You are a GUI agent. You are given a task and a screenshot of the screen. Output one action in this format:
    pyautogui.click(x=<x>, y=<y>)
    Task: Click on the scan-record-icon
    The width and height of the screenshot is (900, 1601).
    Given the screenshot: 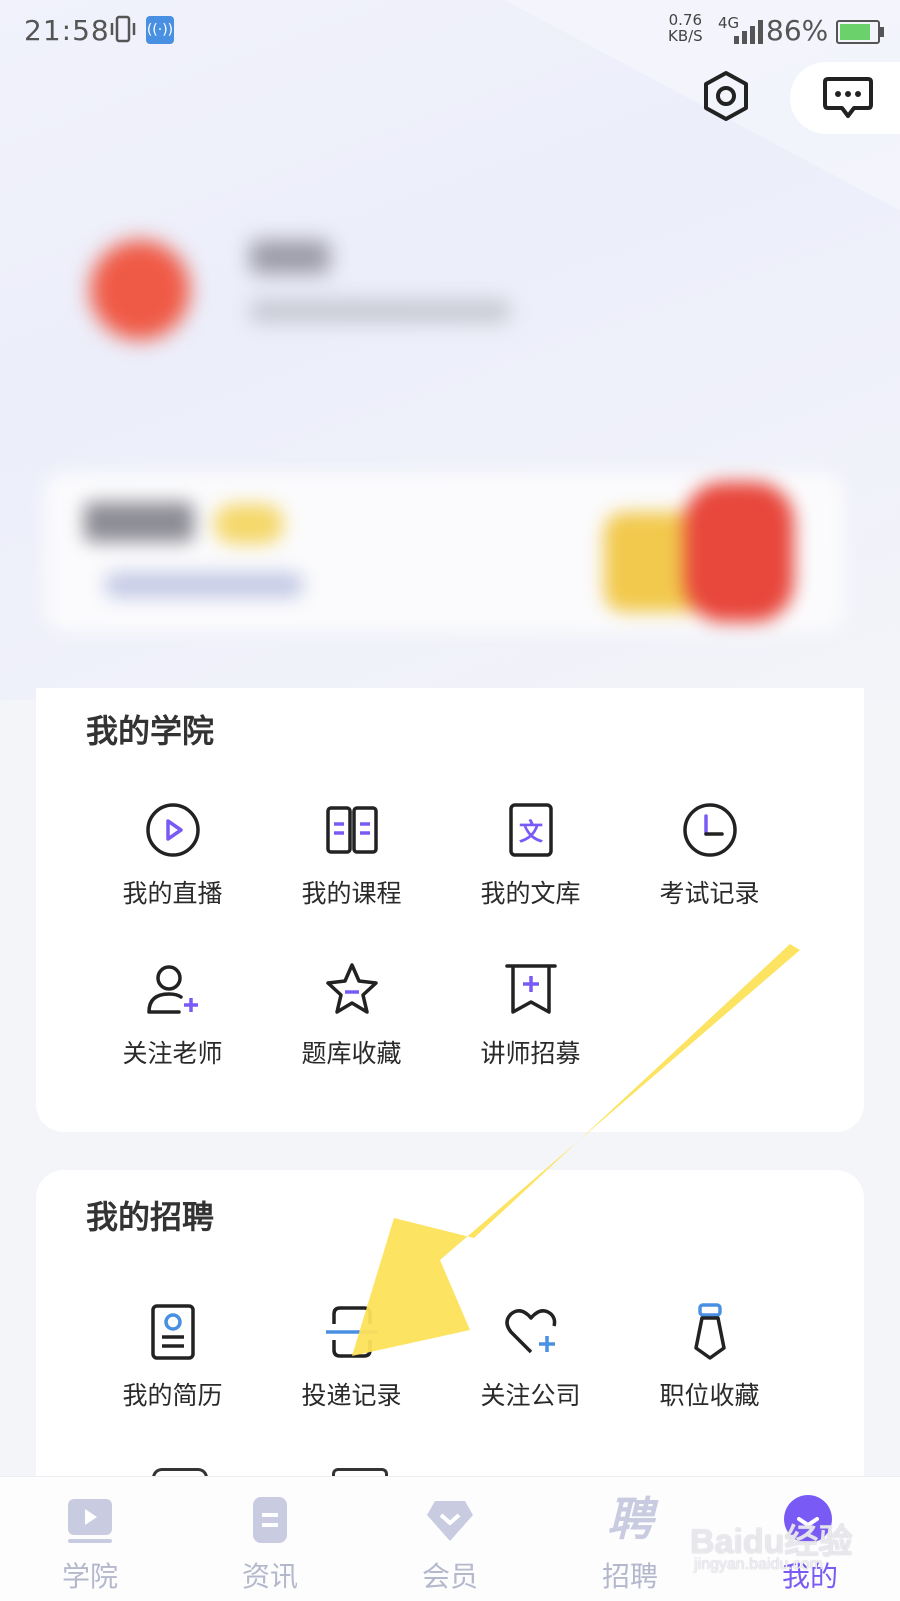 What is the action you would take?
    pyautogui.click(x=351, y=1332)
    